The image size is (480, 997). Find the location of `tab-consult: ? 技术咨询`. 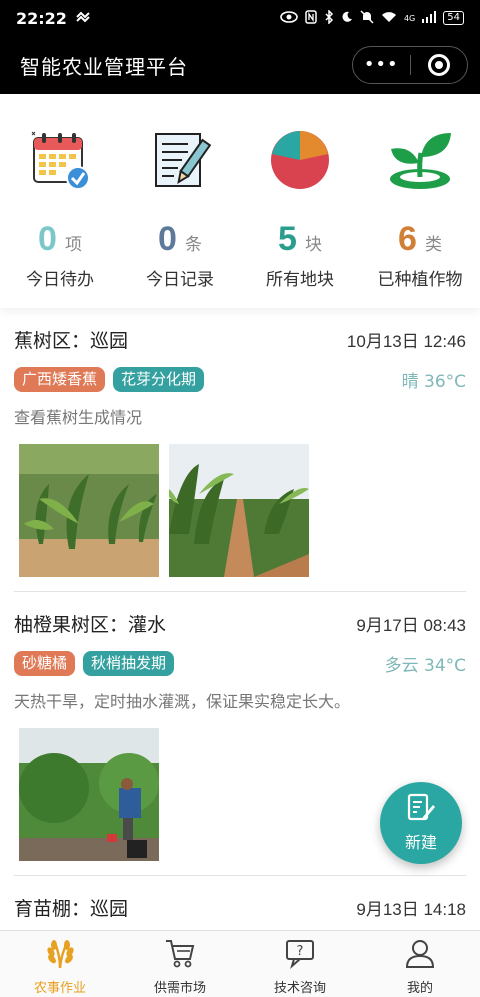

tab-consult: ? 技术咨询 is located at coordinates (300, 964).